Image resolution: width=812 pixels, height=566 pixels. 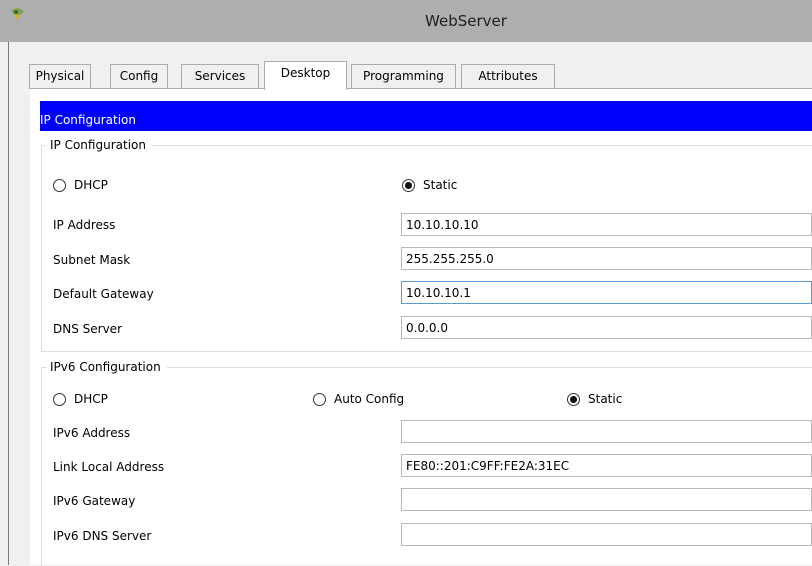 I want to click on ipv6-address-label: IPv6 Address, so click(x=92, y=433).